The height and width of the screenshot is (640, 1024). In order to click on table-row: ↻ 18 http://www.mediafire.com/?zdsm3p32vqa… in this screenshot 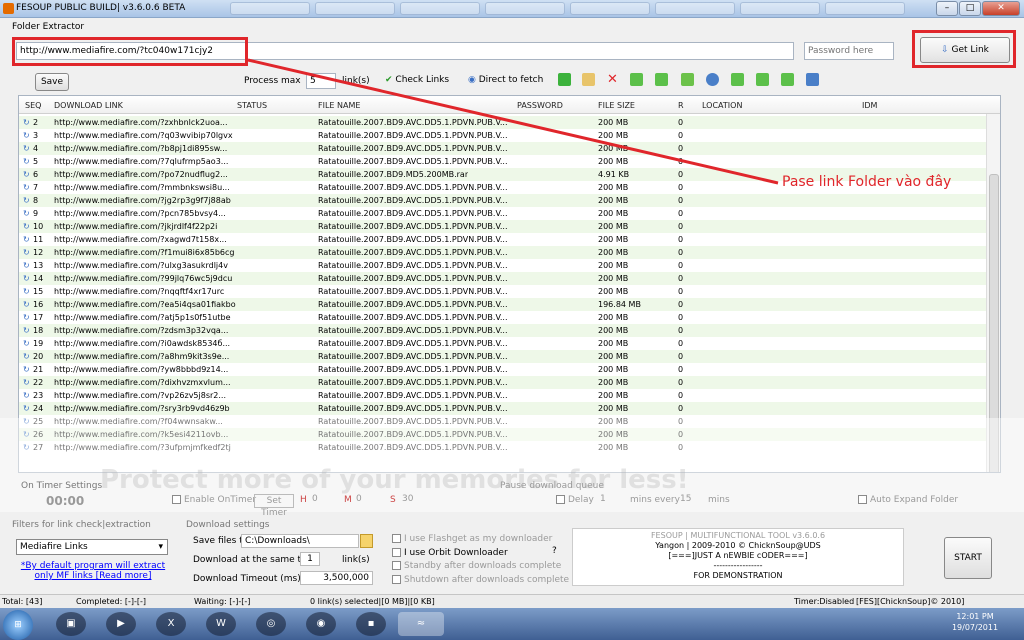, I will do `click(503, 330)`.